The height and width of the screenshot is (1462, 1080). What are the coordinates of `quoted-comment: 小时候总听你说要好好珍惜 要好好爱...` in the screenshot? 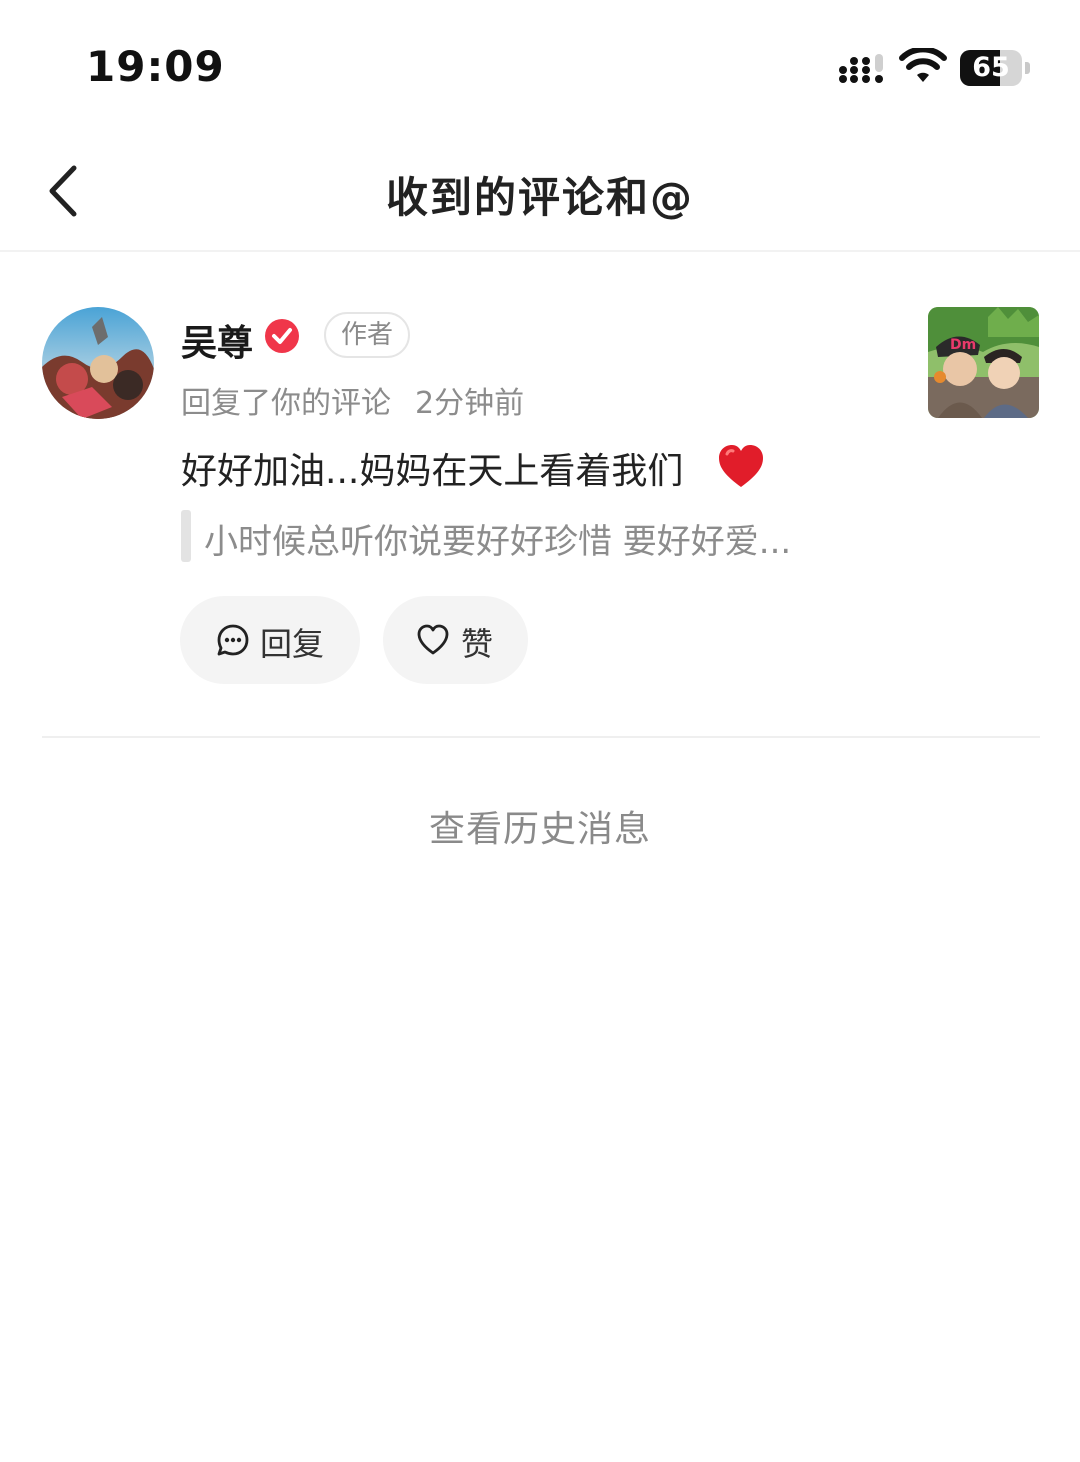 It's located at (497, 538).